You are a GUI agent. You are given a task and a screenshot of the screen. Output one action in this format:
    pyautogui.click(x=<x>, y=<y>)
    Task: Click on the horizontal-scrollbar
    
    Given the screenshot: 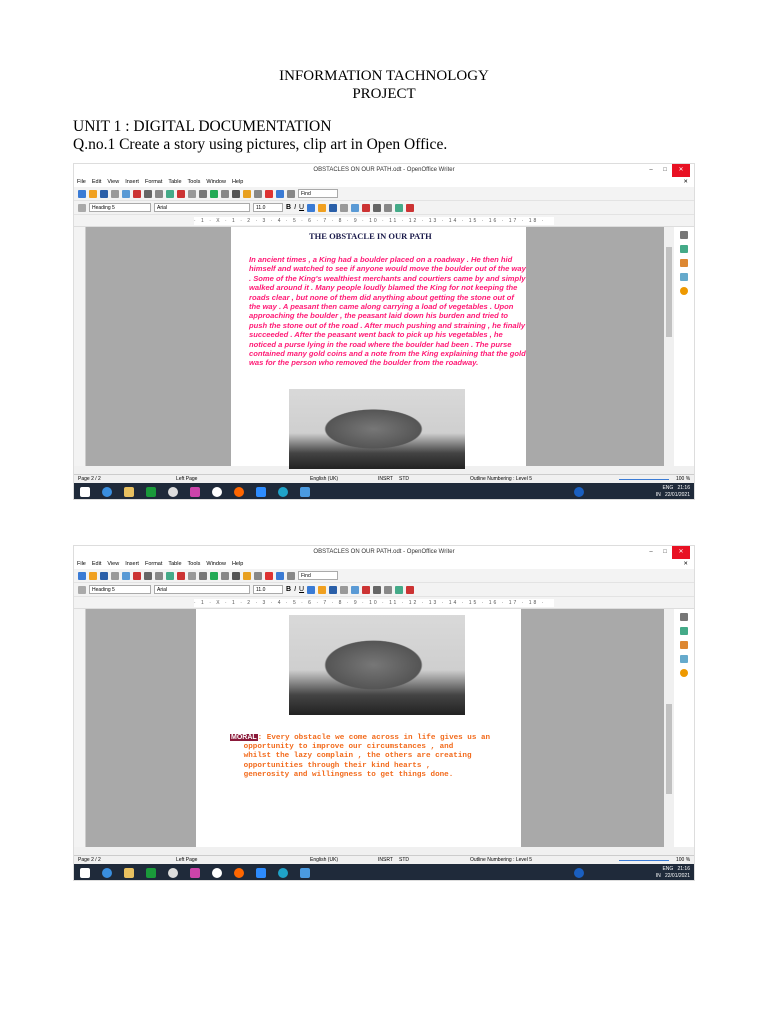 What is the action you would take?
    pyautogui.click(x=384, y=851)
    